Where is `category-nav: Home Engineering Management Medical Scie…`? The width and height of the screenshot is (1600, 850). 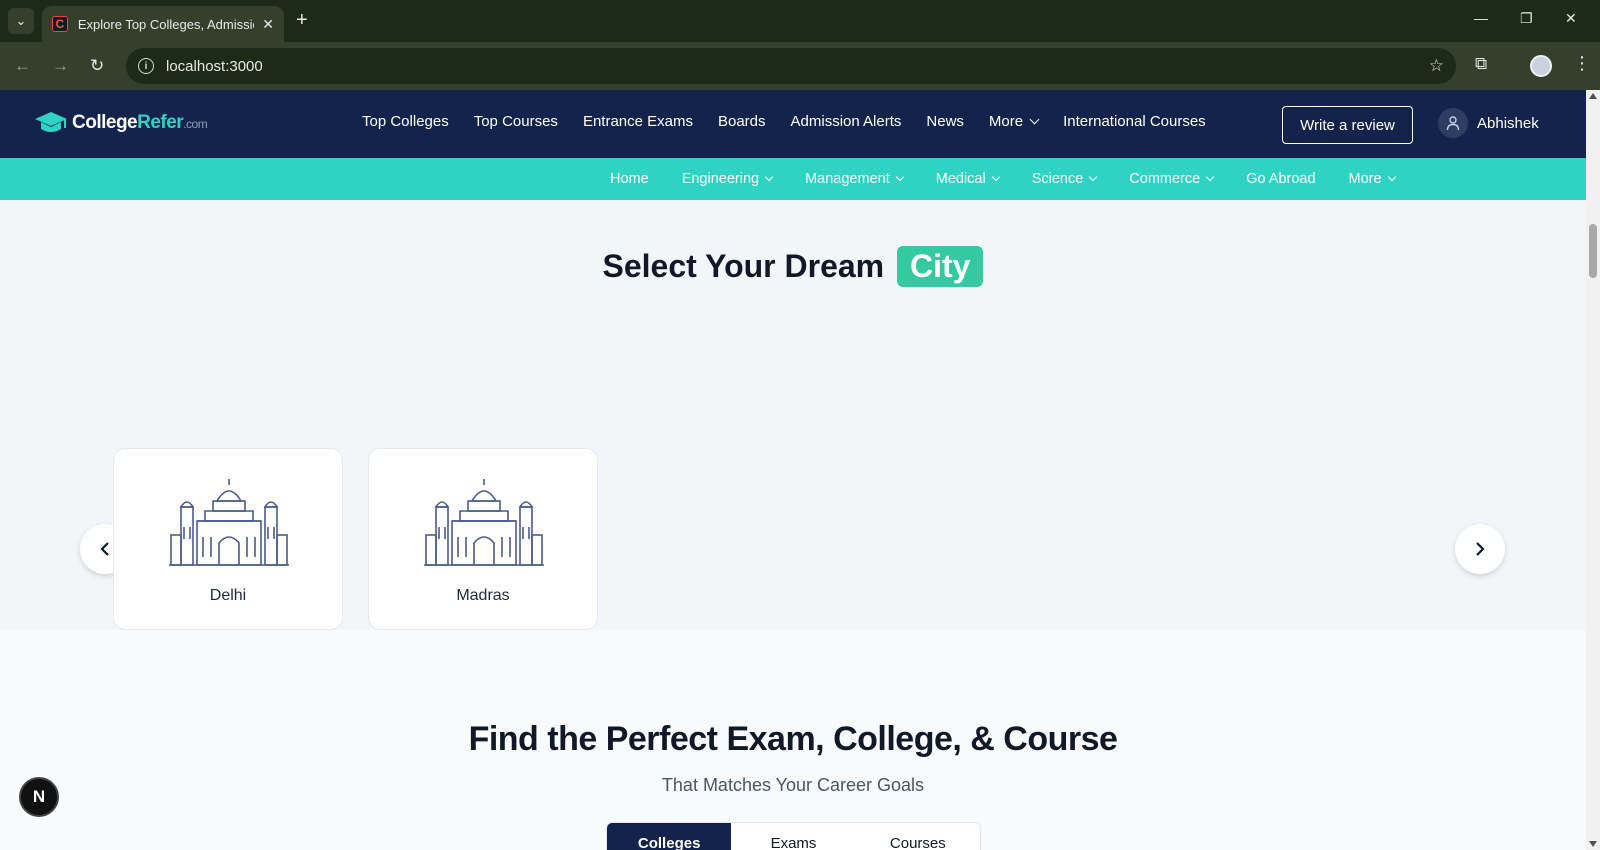 category-nav: Home Engineering Management Medical Scie… is located at coordinates (793, 179).